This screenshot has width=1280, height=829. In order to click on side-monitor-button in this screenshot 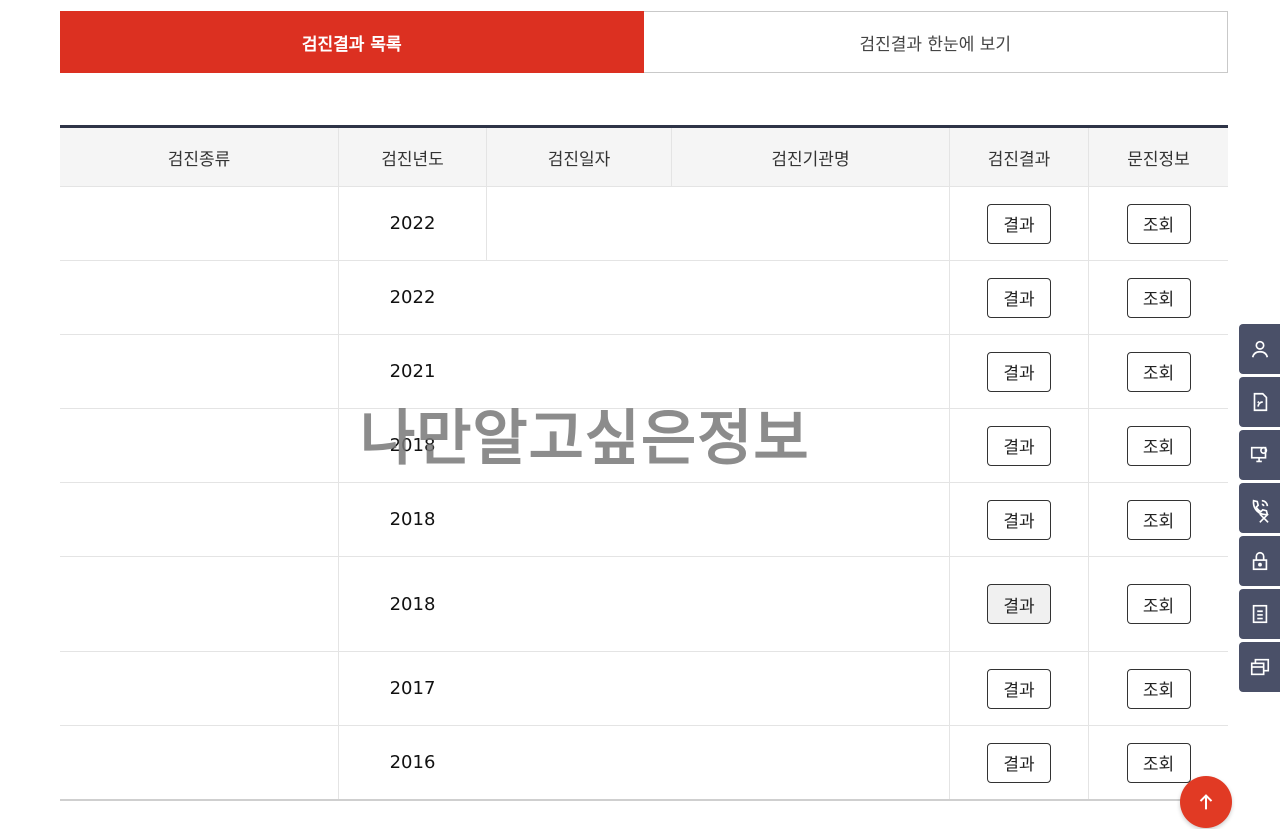, I will do `click(1259, 455)`.